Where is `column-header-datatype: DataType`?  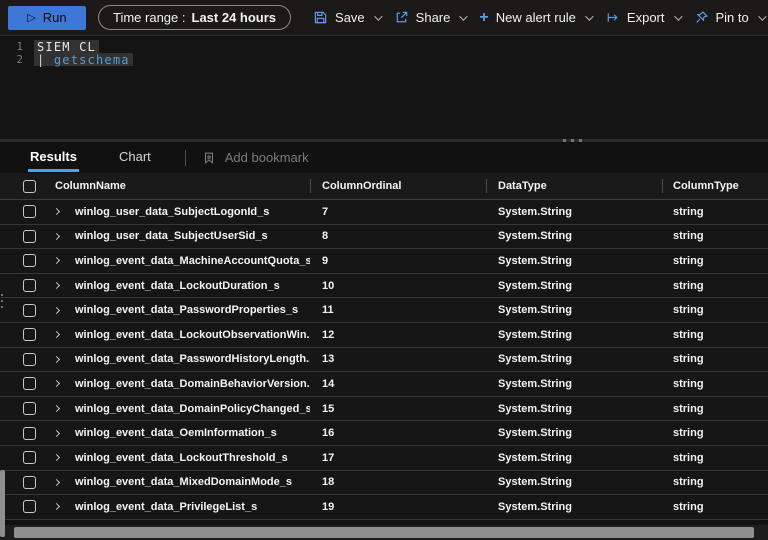
column-header-datatype: DataType is located at coordinates (574, 186).